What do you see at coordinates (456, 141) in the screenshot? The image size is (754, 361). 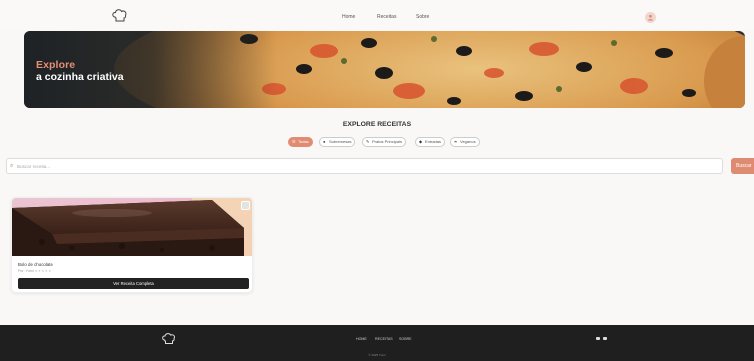 I see `leaf-icon: ❧` at bounding box center [456, 141].